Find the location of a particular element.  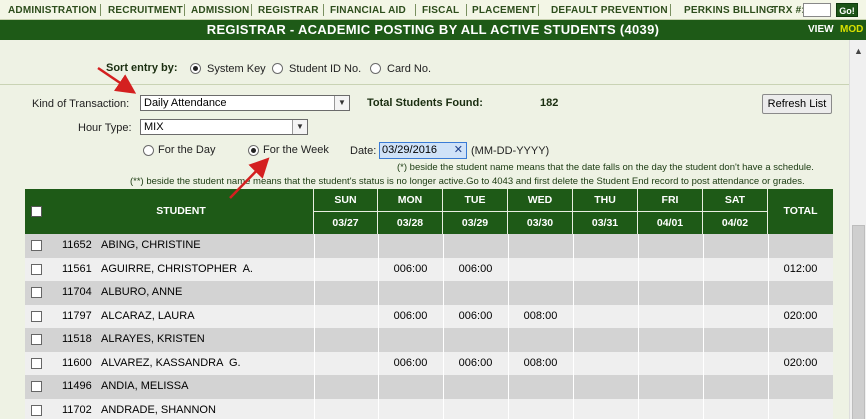

period-radio-day is located at coordinates (148, 150).